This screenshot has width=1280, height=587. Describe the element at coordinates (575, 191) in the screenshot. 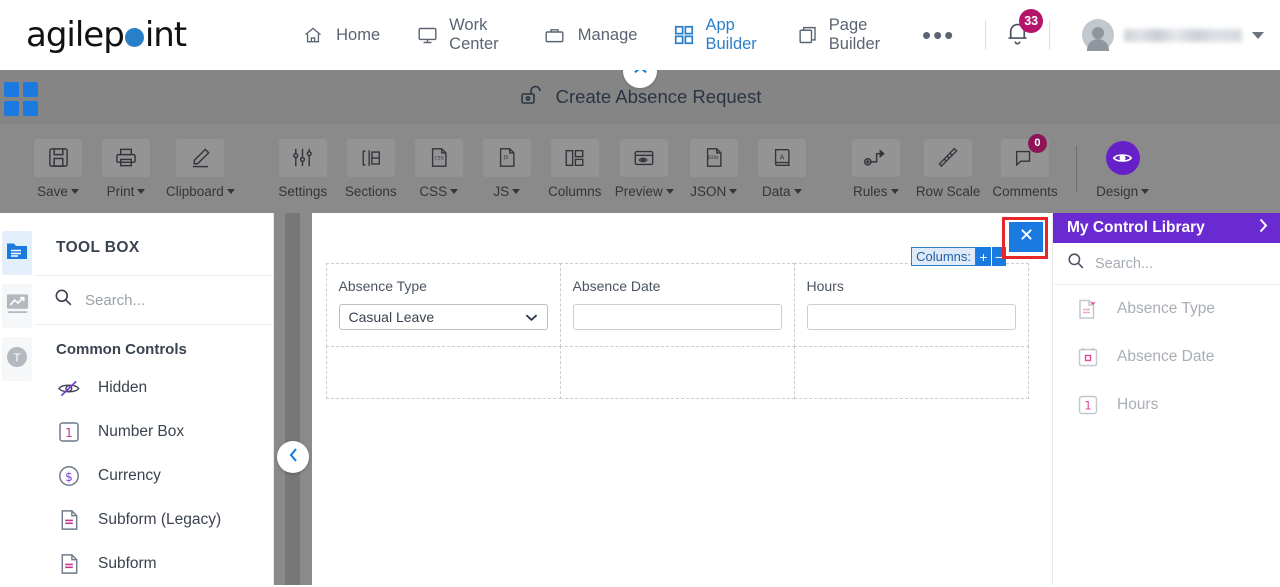

I see `toolbar-columns-label: Columns` at that location.